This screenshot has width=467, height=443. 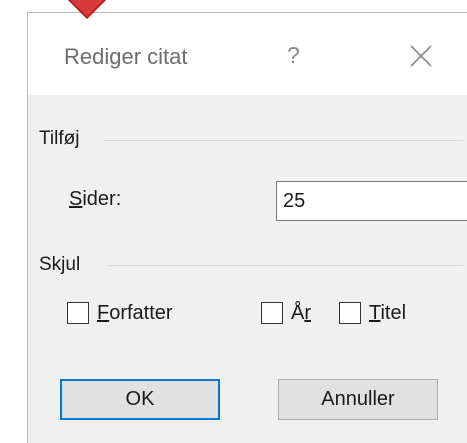 I want to click on dialog-title: Rediger citat, so click(x=126, y=56).